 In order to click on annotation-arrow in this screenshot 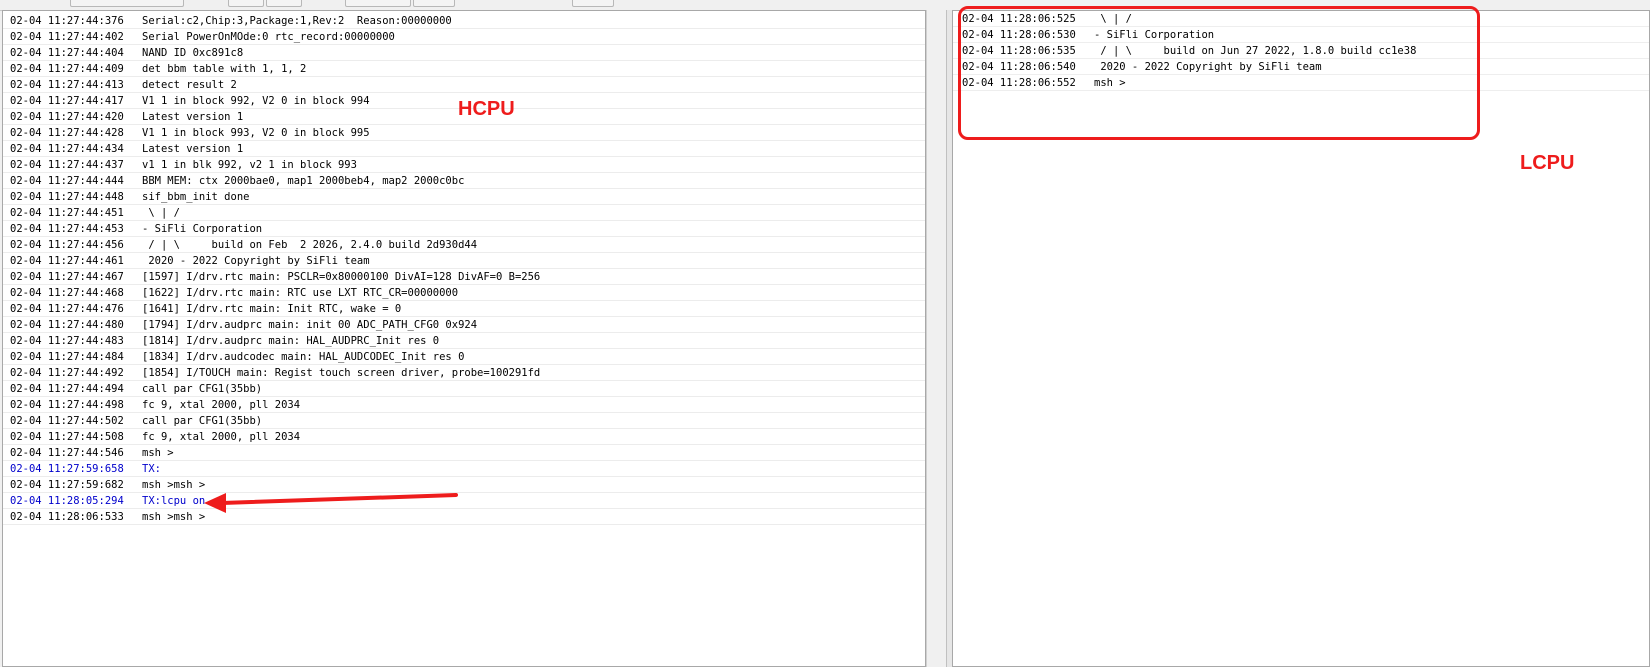, I will do `click(331, 503)`.